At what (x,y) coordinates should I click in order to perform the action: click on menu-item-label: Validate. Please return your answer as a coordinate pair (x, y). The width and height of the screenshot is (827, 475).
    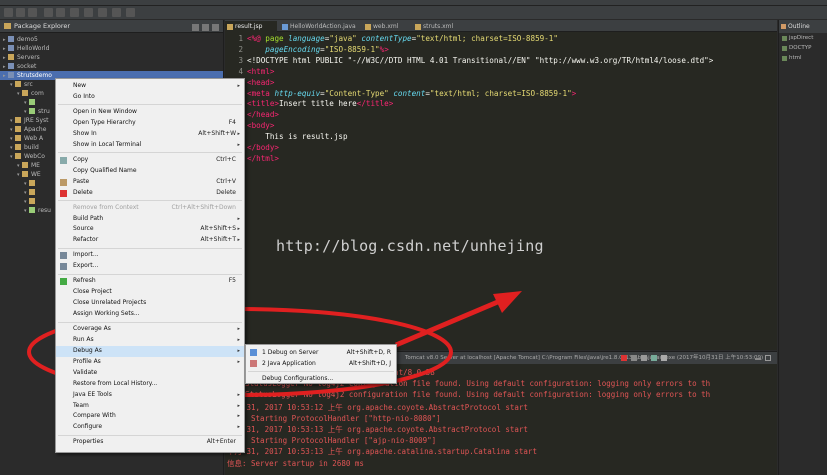
    Looking at the image, I should click on (85, 372).